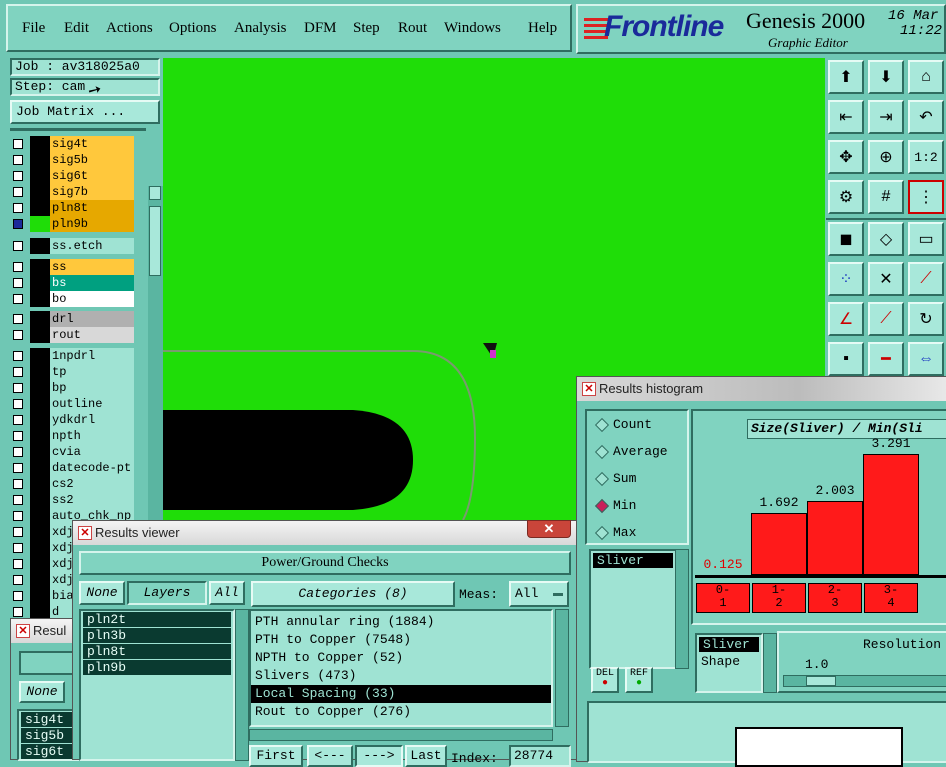 This screenshot has height=767, width=946. Describe the element at coordinates (864, 681) in the screenshot. I see `resolution-slider` at that location.